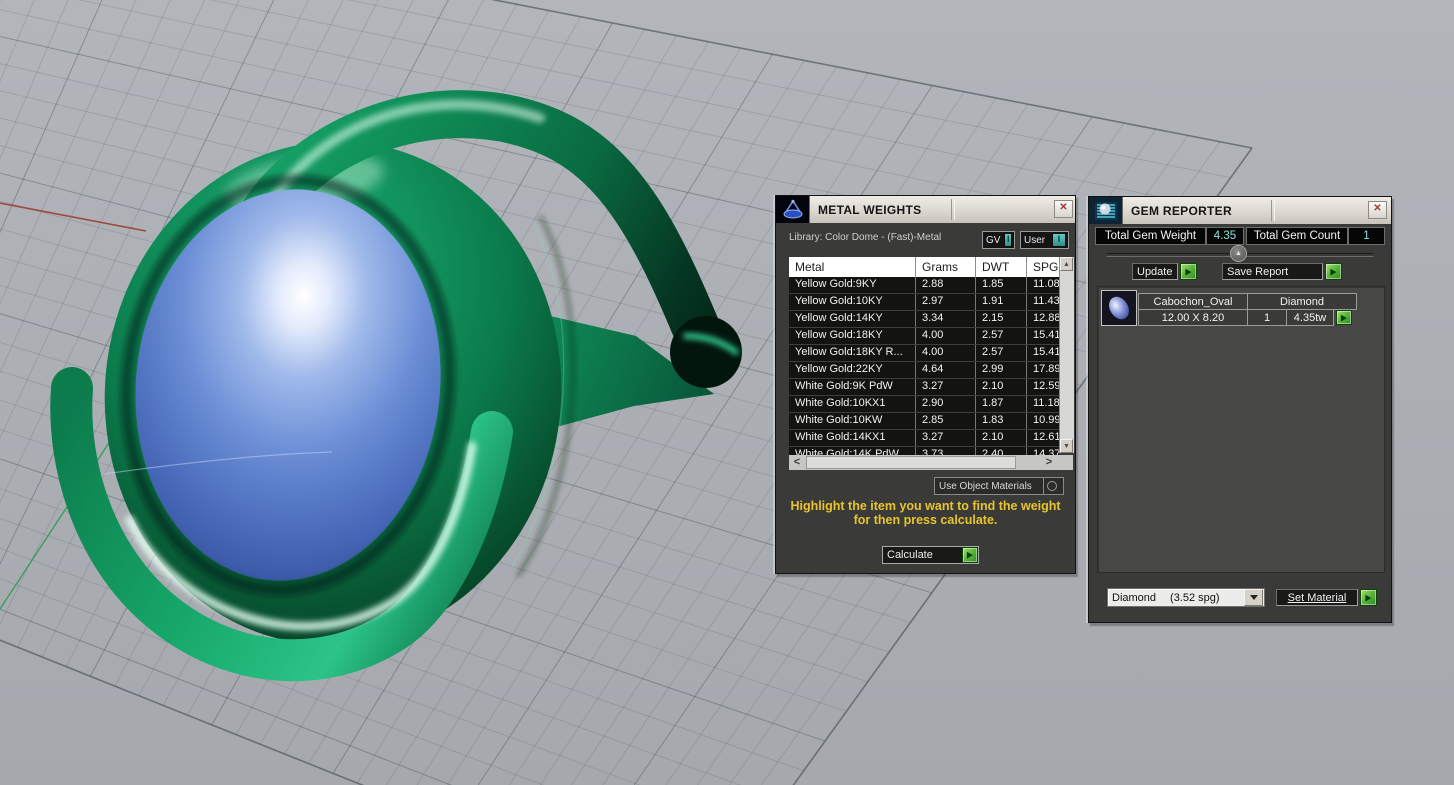  What do you see at coordinates (1046, 403) in the screenshot?
I see `metal-value-cell: 11.18` at bounding box center [1046, 403].